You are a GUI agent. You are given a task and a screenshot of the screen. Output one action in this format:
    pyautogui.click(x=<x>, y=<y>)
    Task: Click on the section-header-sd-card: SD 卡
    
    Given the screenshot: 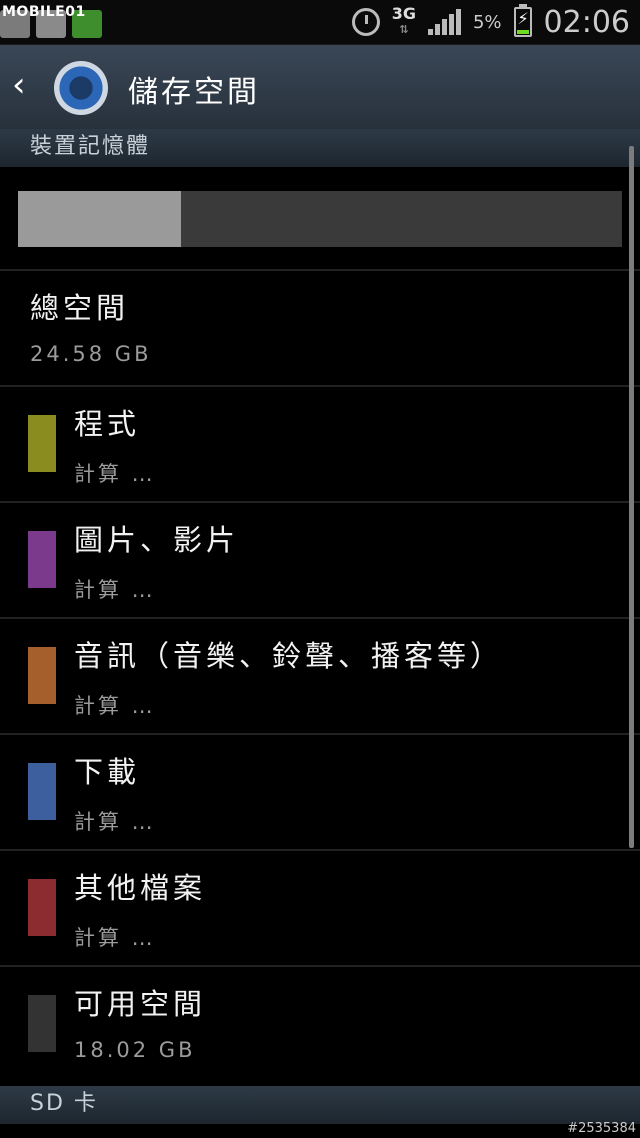 What is the action you would take?
    pyautogui.click(x=320, y=1105)
    